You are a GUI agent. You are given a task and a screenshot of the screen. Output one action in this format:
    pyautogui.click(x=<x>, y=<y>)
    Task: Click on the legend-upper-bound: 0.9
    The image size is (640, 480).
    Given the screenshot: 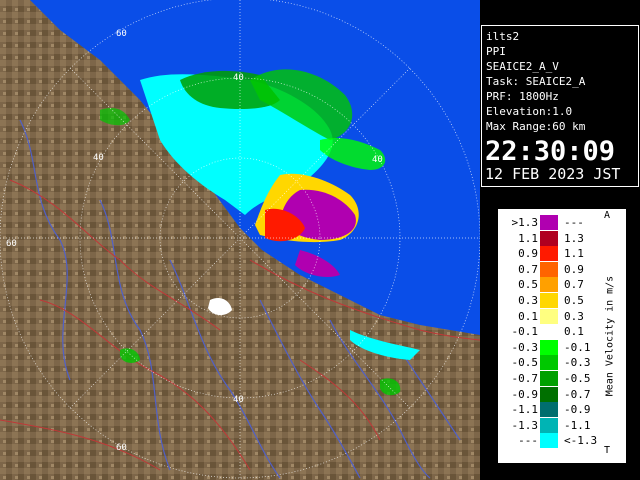 What is the action you would take?
    pyautogui.click(x=574, y=269)
    